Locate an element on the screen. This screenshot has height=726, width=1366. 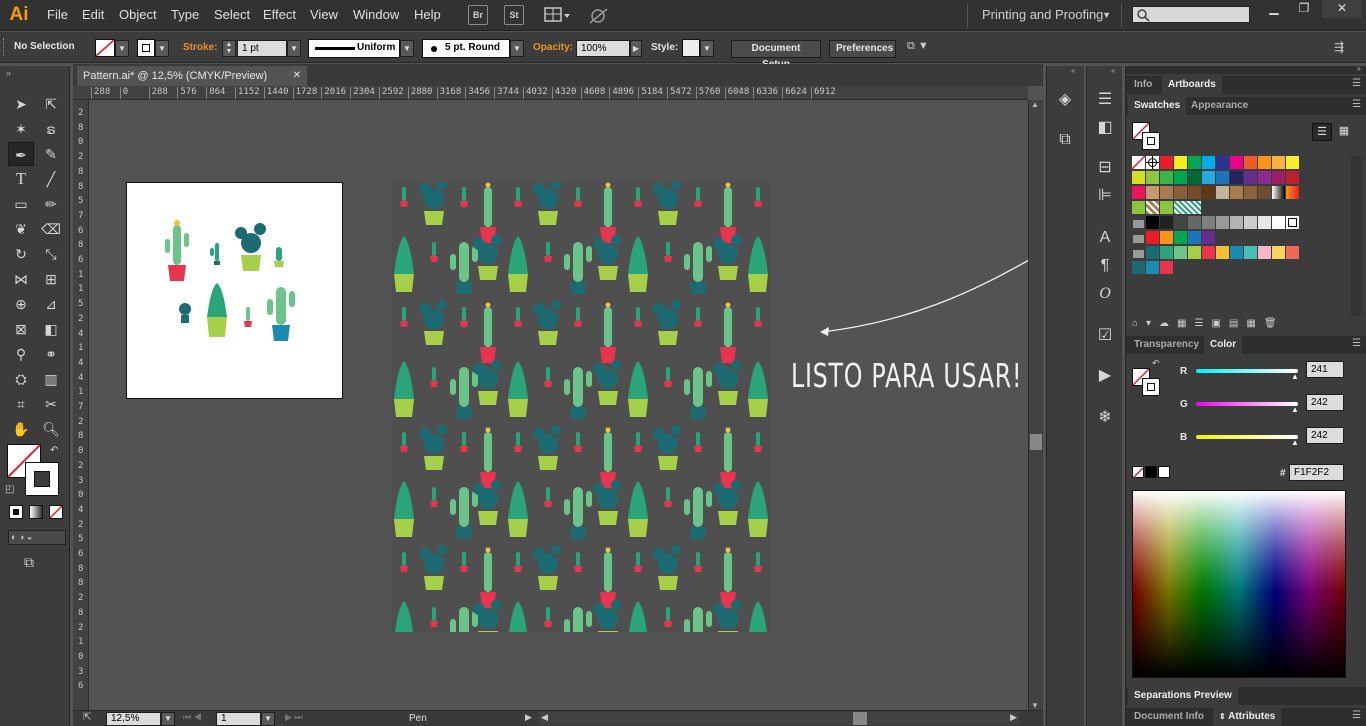
gradient-panel-icon: ◧ is located at coordinates (1105, 128).